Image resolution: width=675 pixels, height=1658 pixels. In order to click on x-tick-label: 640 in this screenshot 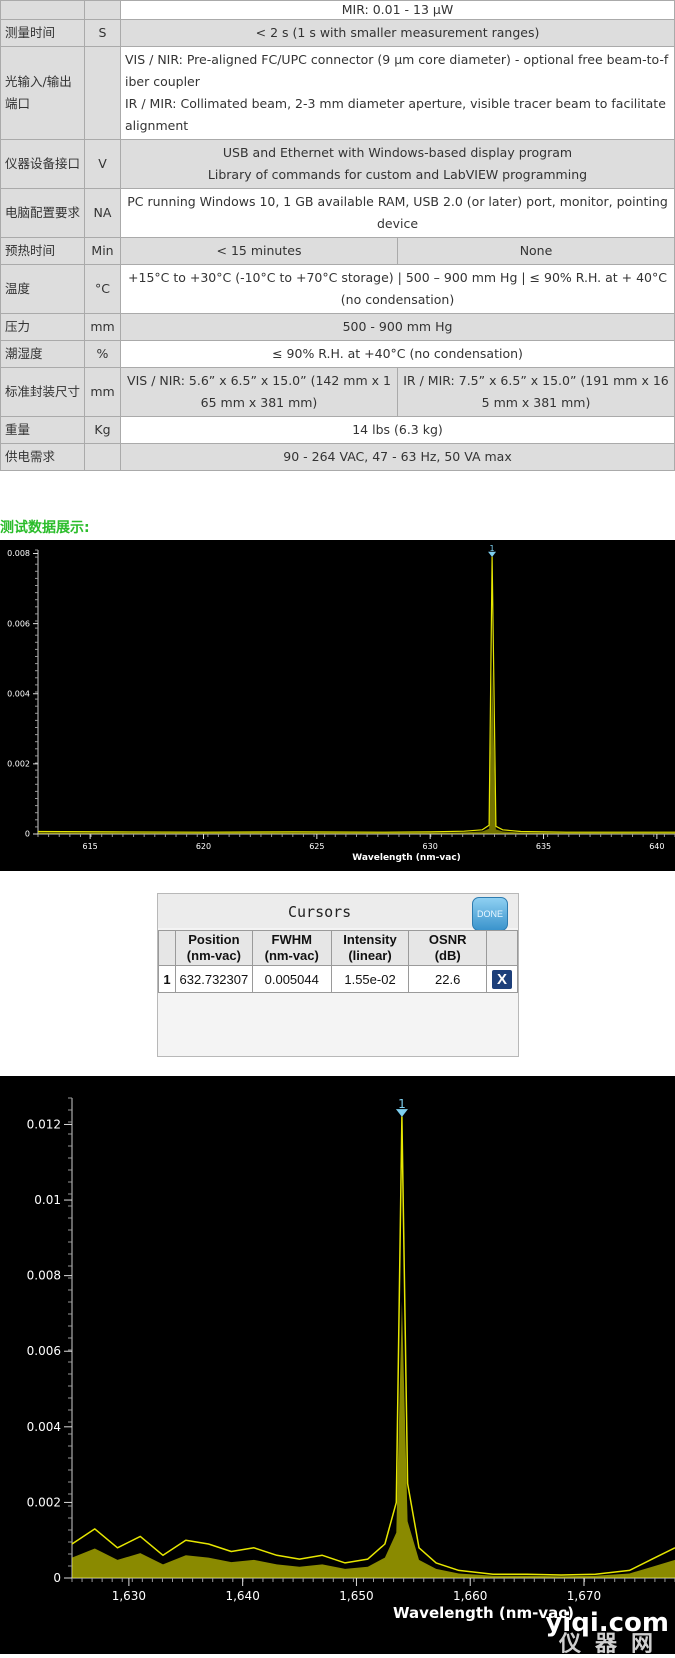, I will do `click(656, 846)`.